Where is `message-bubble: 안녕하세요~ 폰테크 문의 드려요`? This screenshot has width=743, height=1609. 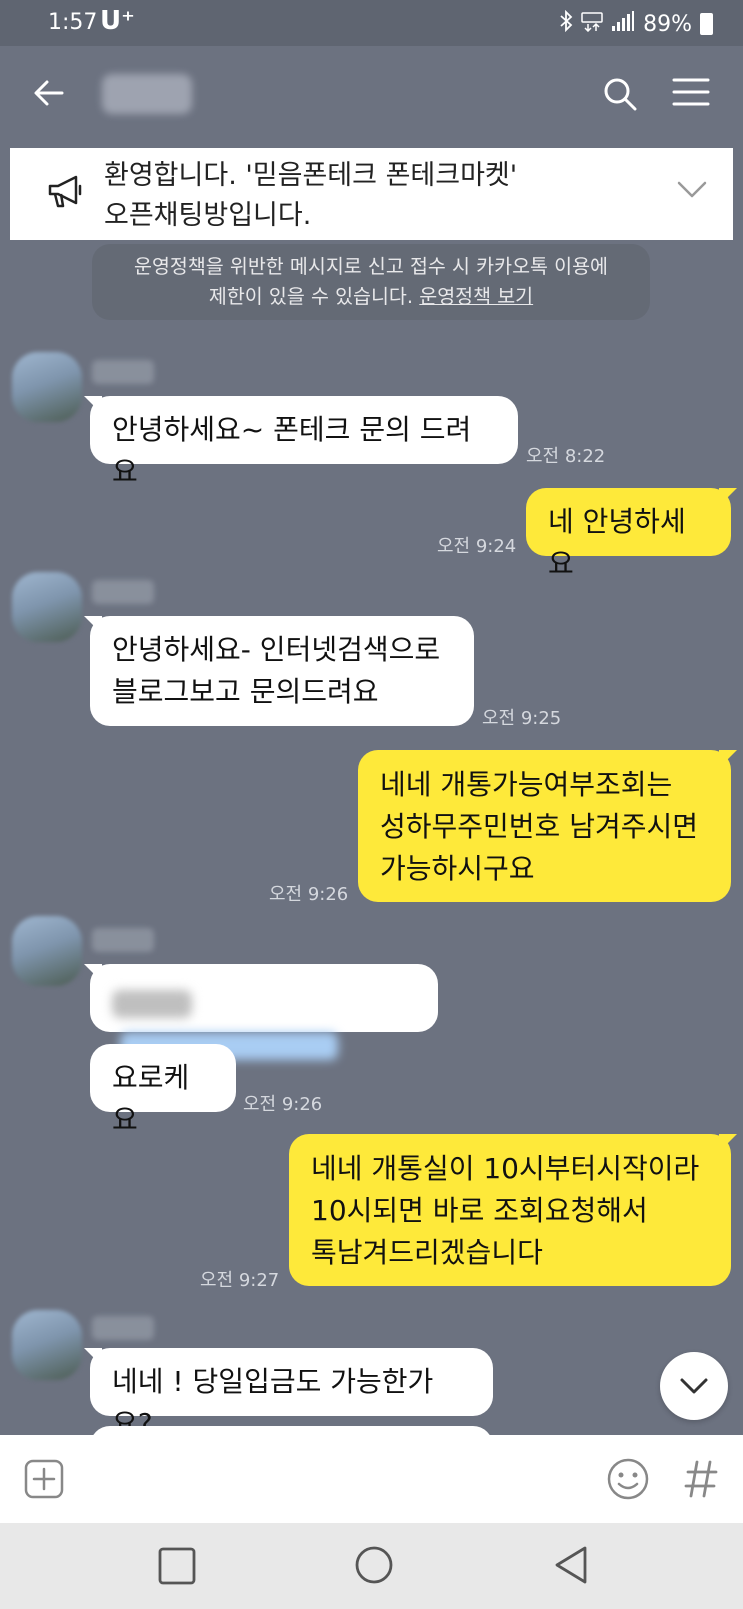 message-bubble: 안녕하세요~ 폰테크 문의 드려요 is located at coordinates (304, 442).